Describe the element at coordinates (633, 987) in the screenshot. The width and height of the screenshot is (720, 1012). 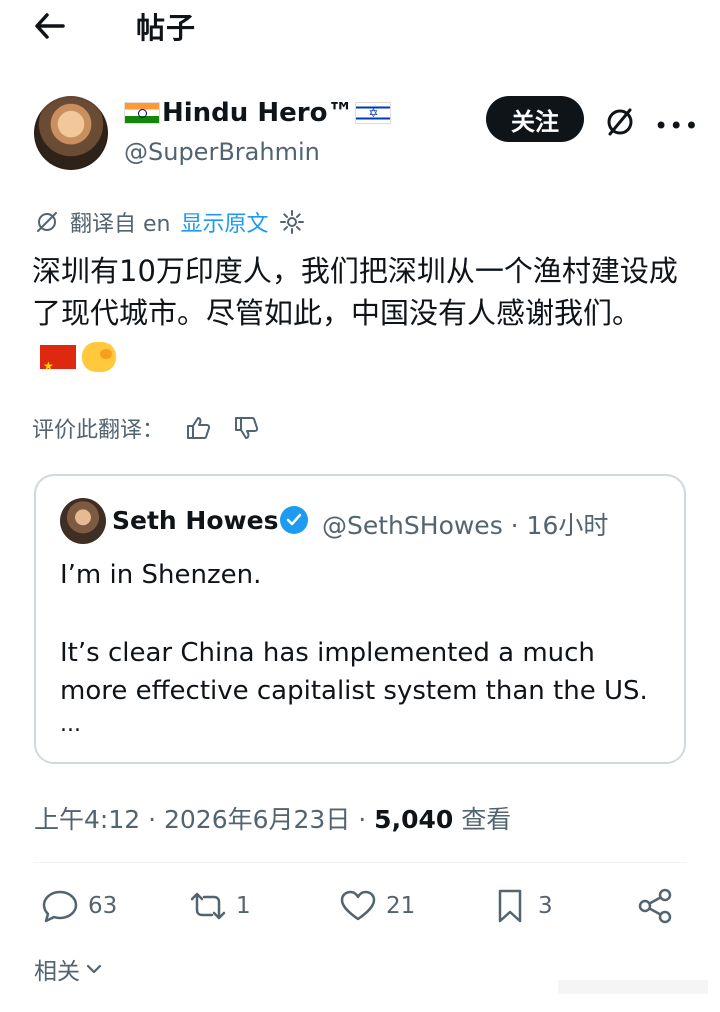
I see `home-indicator` at that location.